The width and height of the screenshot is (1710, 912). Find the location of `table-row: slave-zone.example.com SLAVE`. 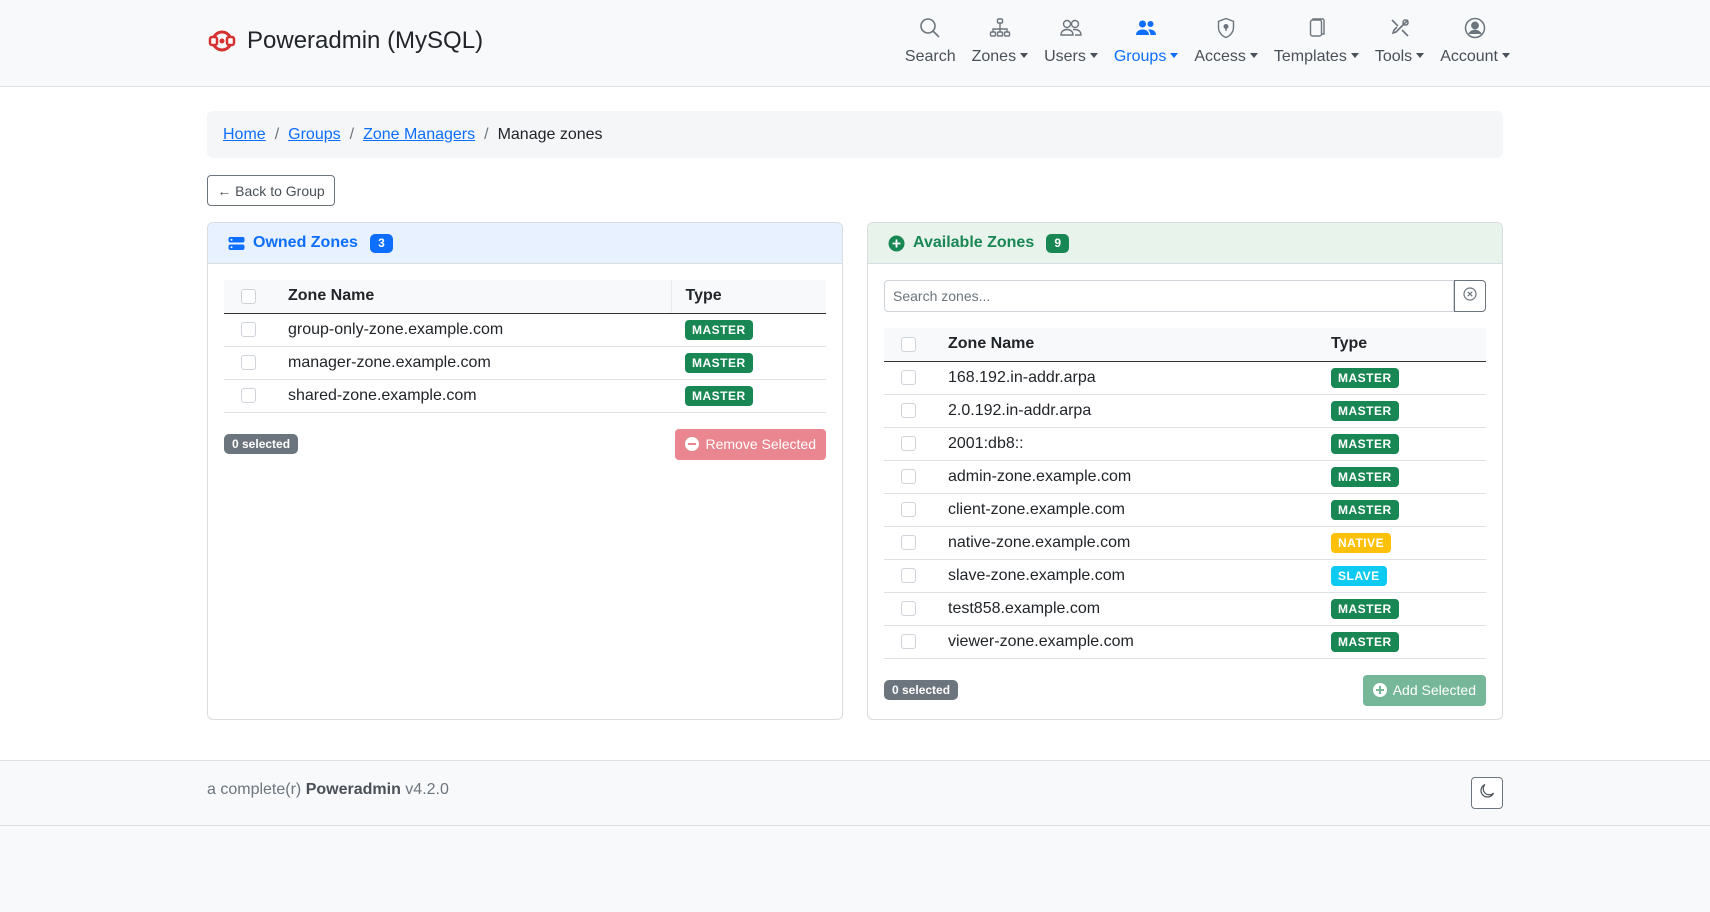

table-row: slave-zone.example.com SLAVE is located at coordinates (1185, 576).